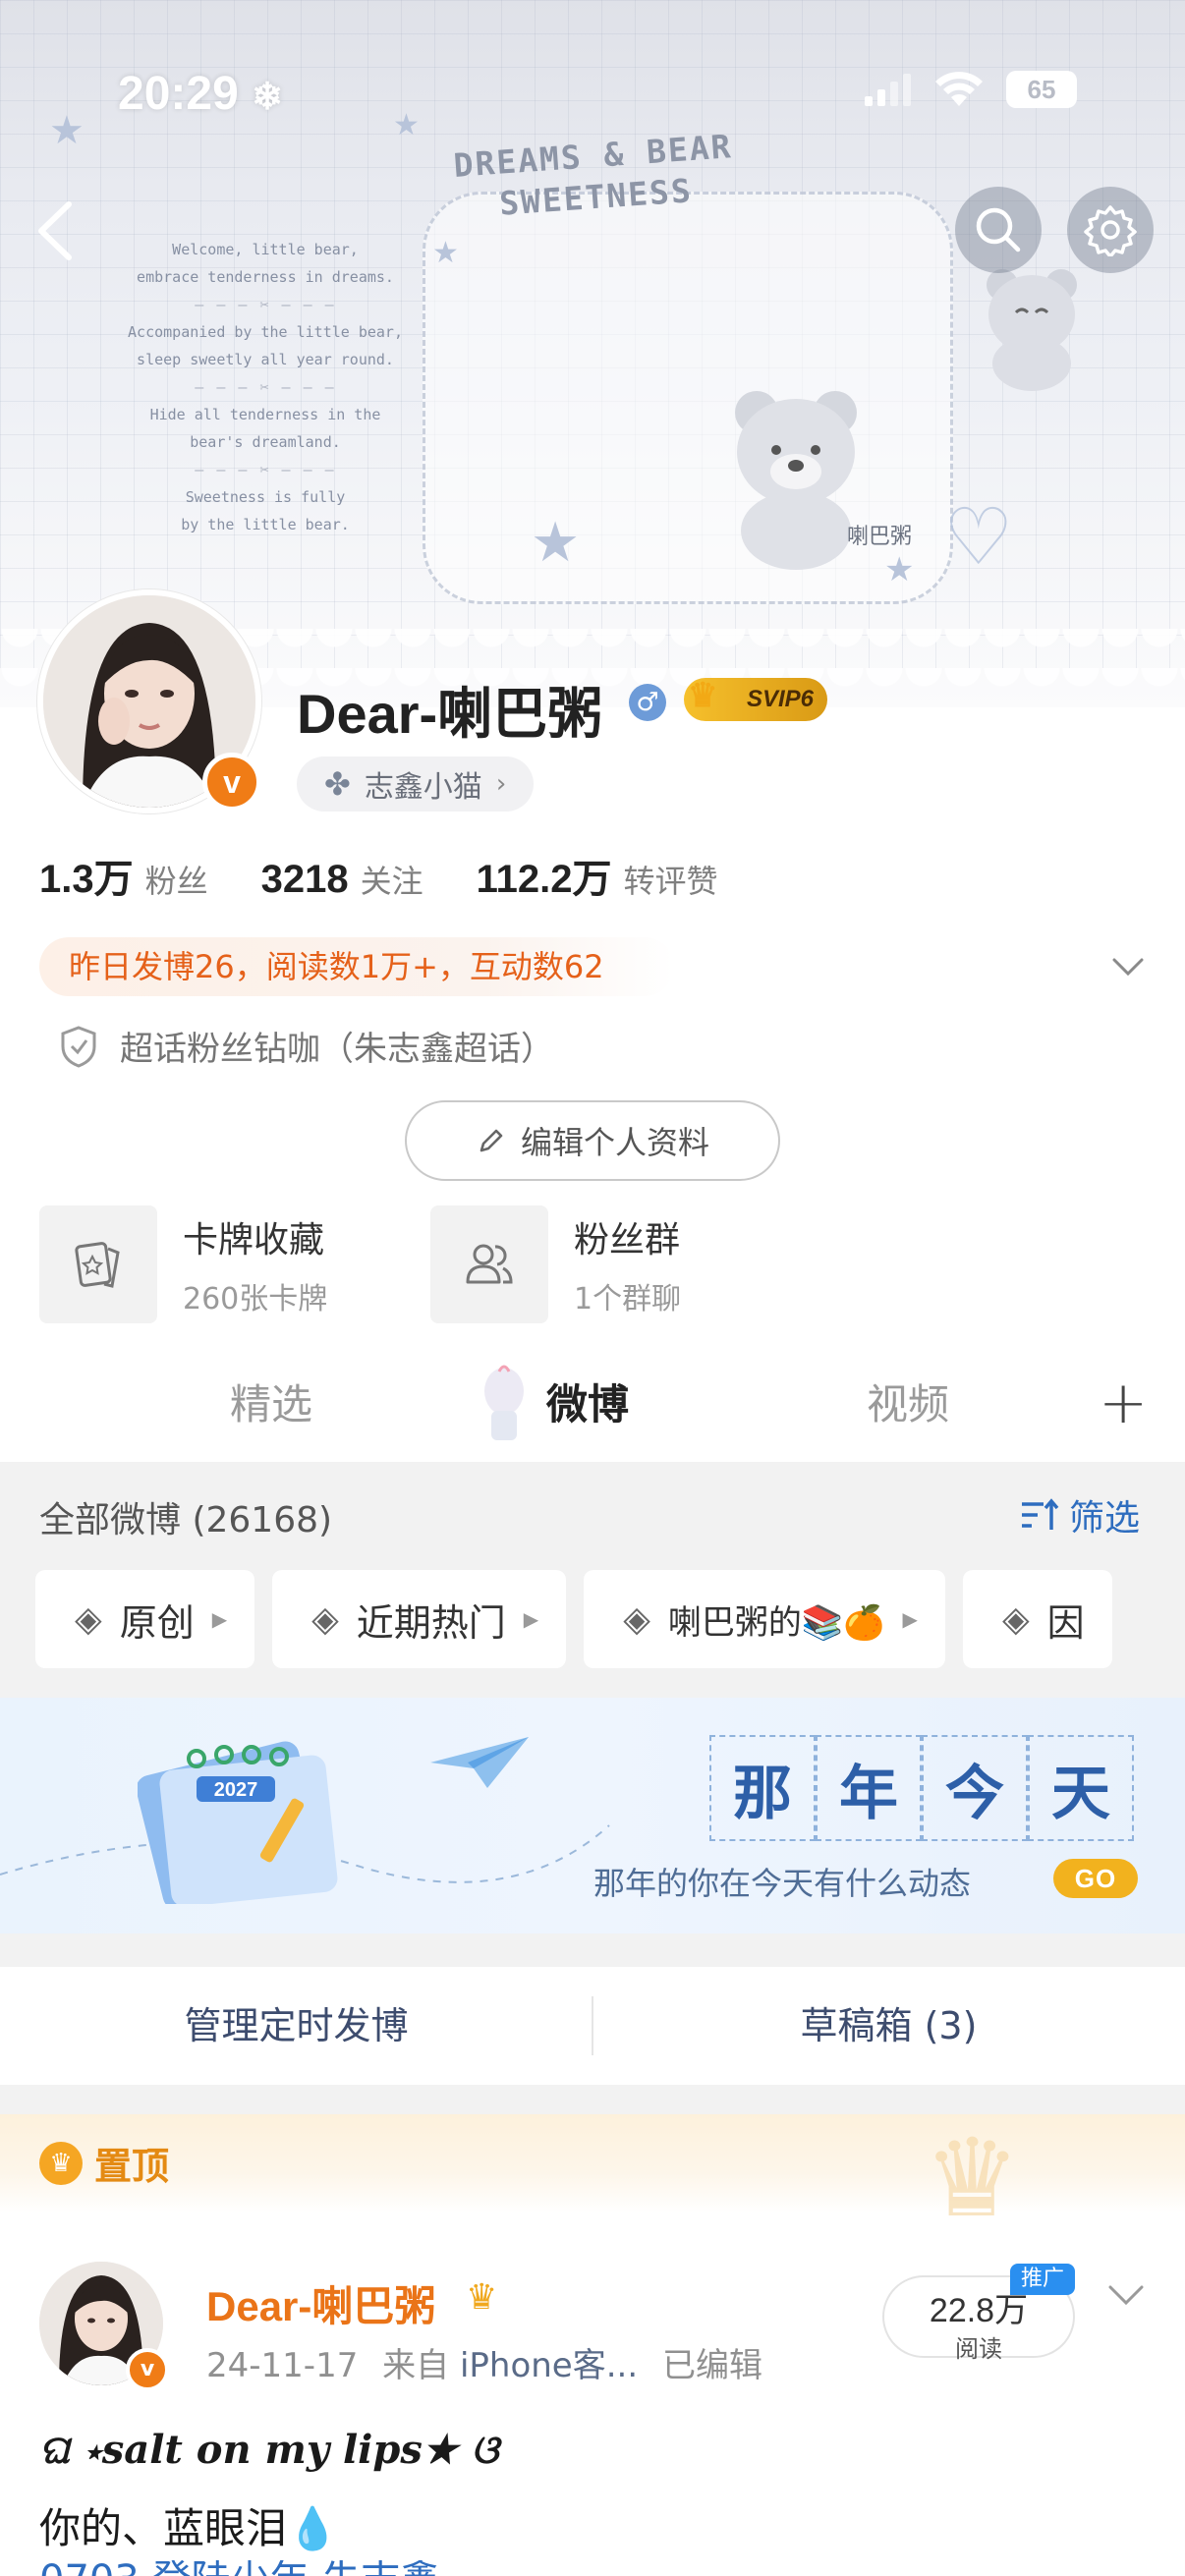  I want to click on all-weibo-count: 全部微博 (26168), so click(186, 1520).